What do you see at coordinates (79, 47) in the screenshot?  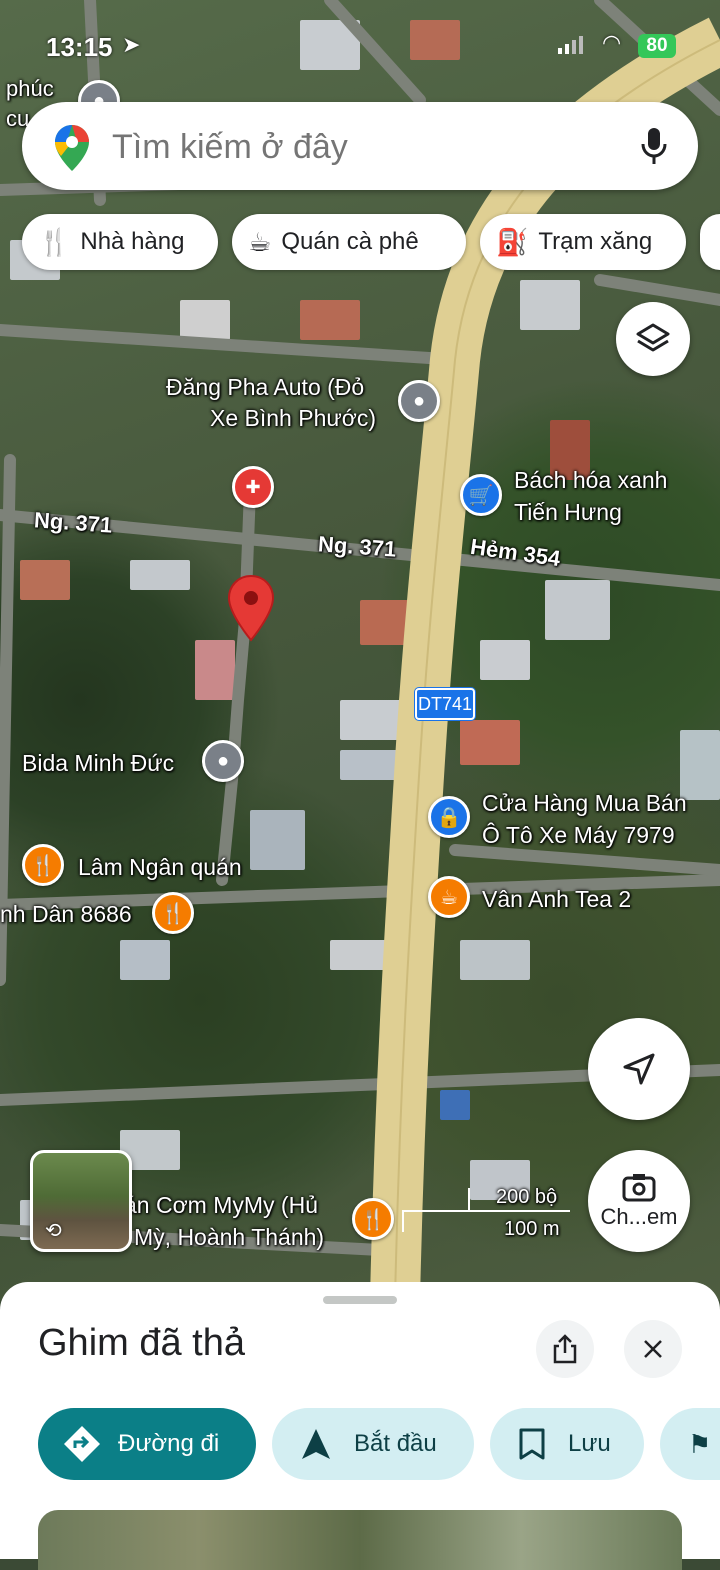 I see `status-time: 13:15` at bounding box center [79, 47].